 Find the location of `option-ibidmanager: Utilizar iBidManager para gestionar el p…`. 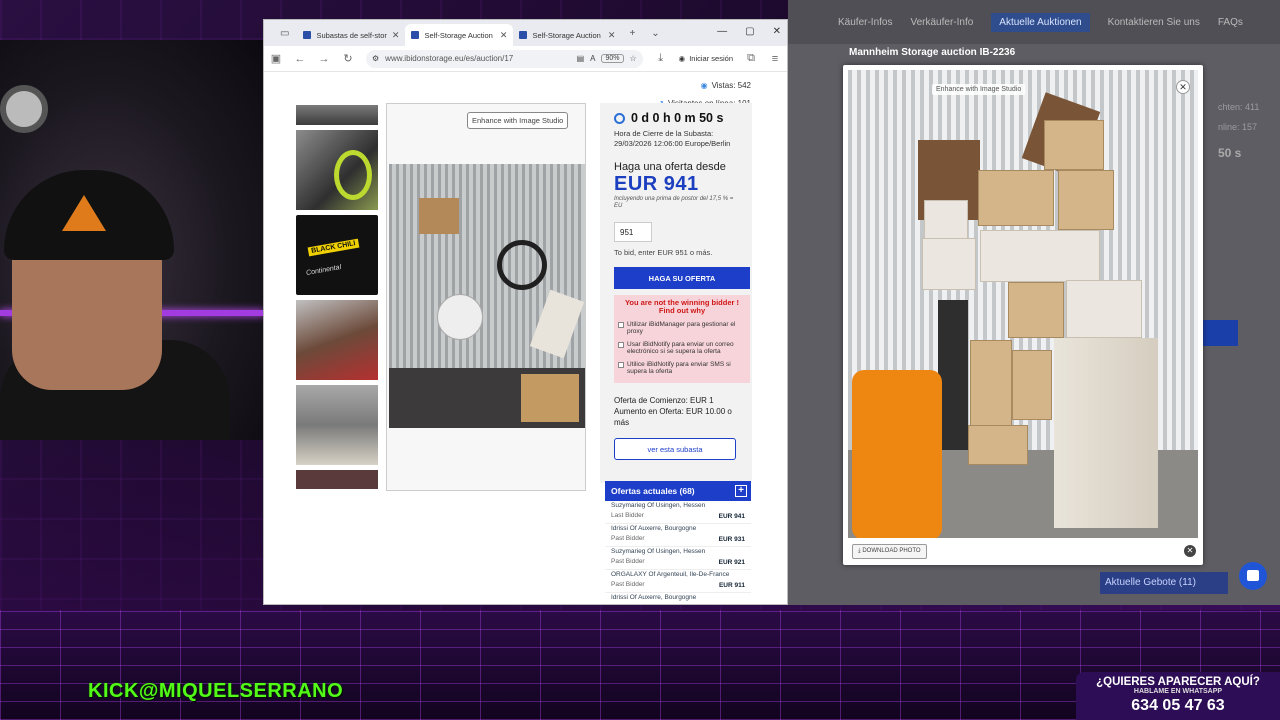

option-ibidmanager: Utilizar iBidManager para gestionar el p… is located at coordinates (682, 328).